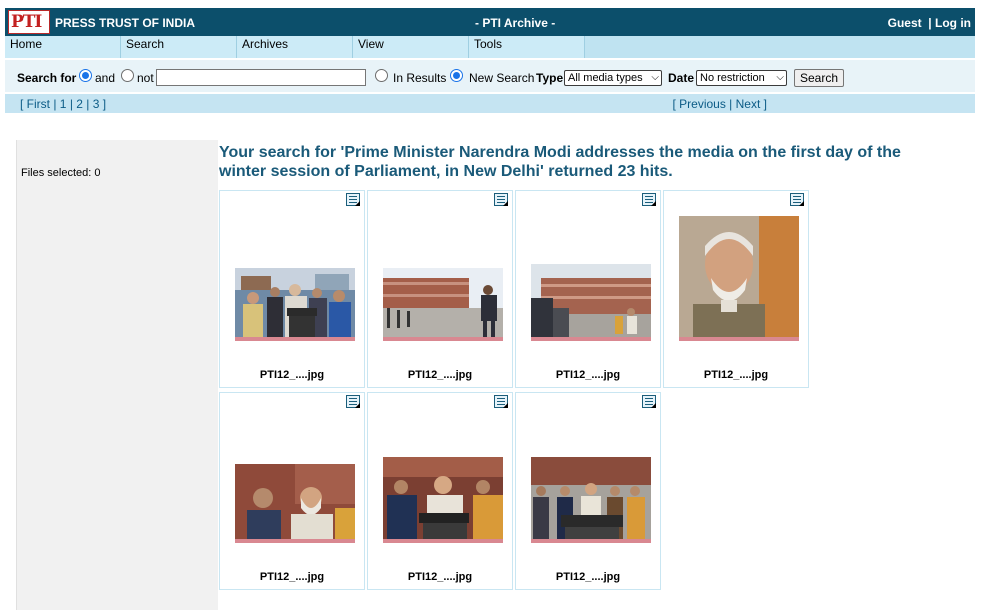  What do you see at coordinates (702, 104) in the screenshot?
I see `previous-page-link: Previous` at bounding box center [702, 104].